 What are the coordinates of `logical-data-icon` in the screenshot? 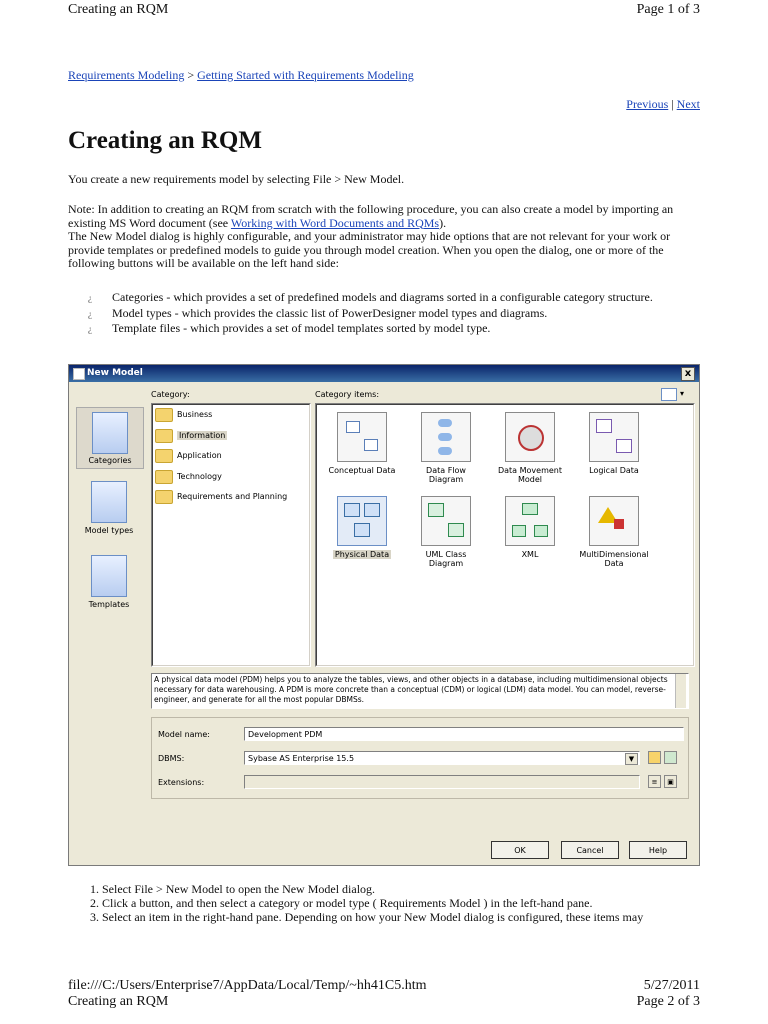 It's located at (614, 437).